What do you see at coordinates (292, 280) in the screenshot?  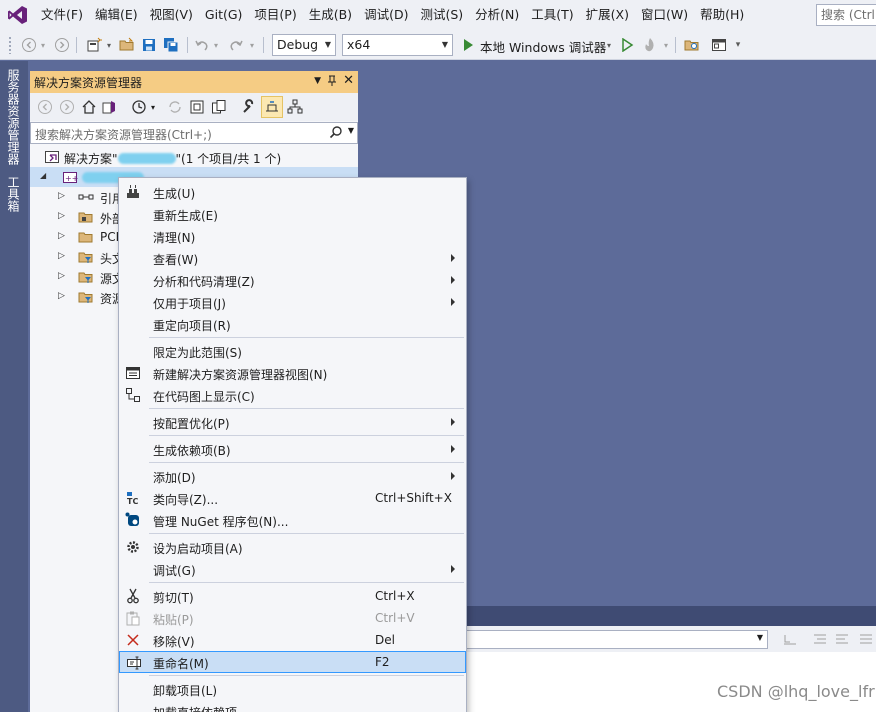 I see `menu-item-analyze-cleanup: 分析和代码清理(Z)` at bounding box center [292, 280].